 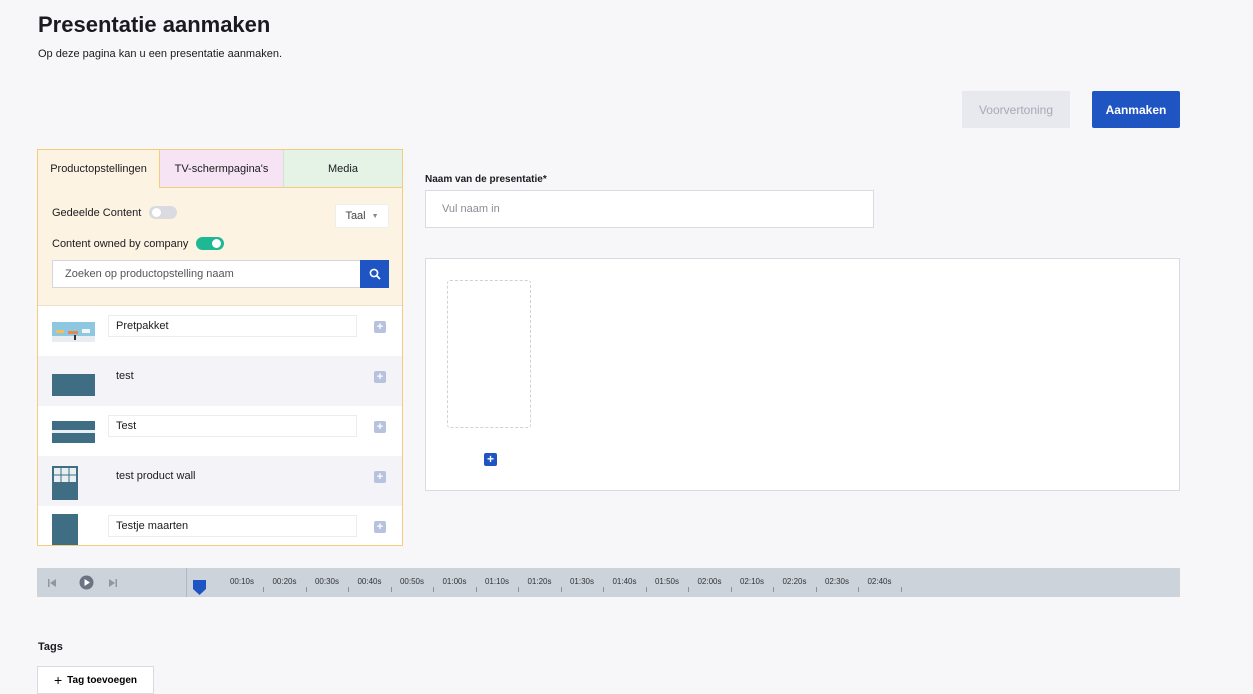 I want to click on owned-content-label: Content owned by company, so click(x=120, y=243).